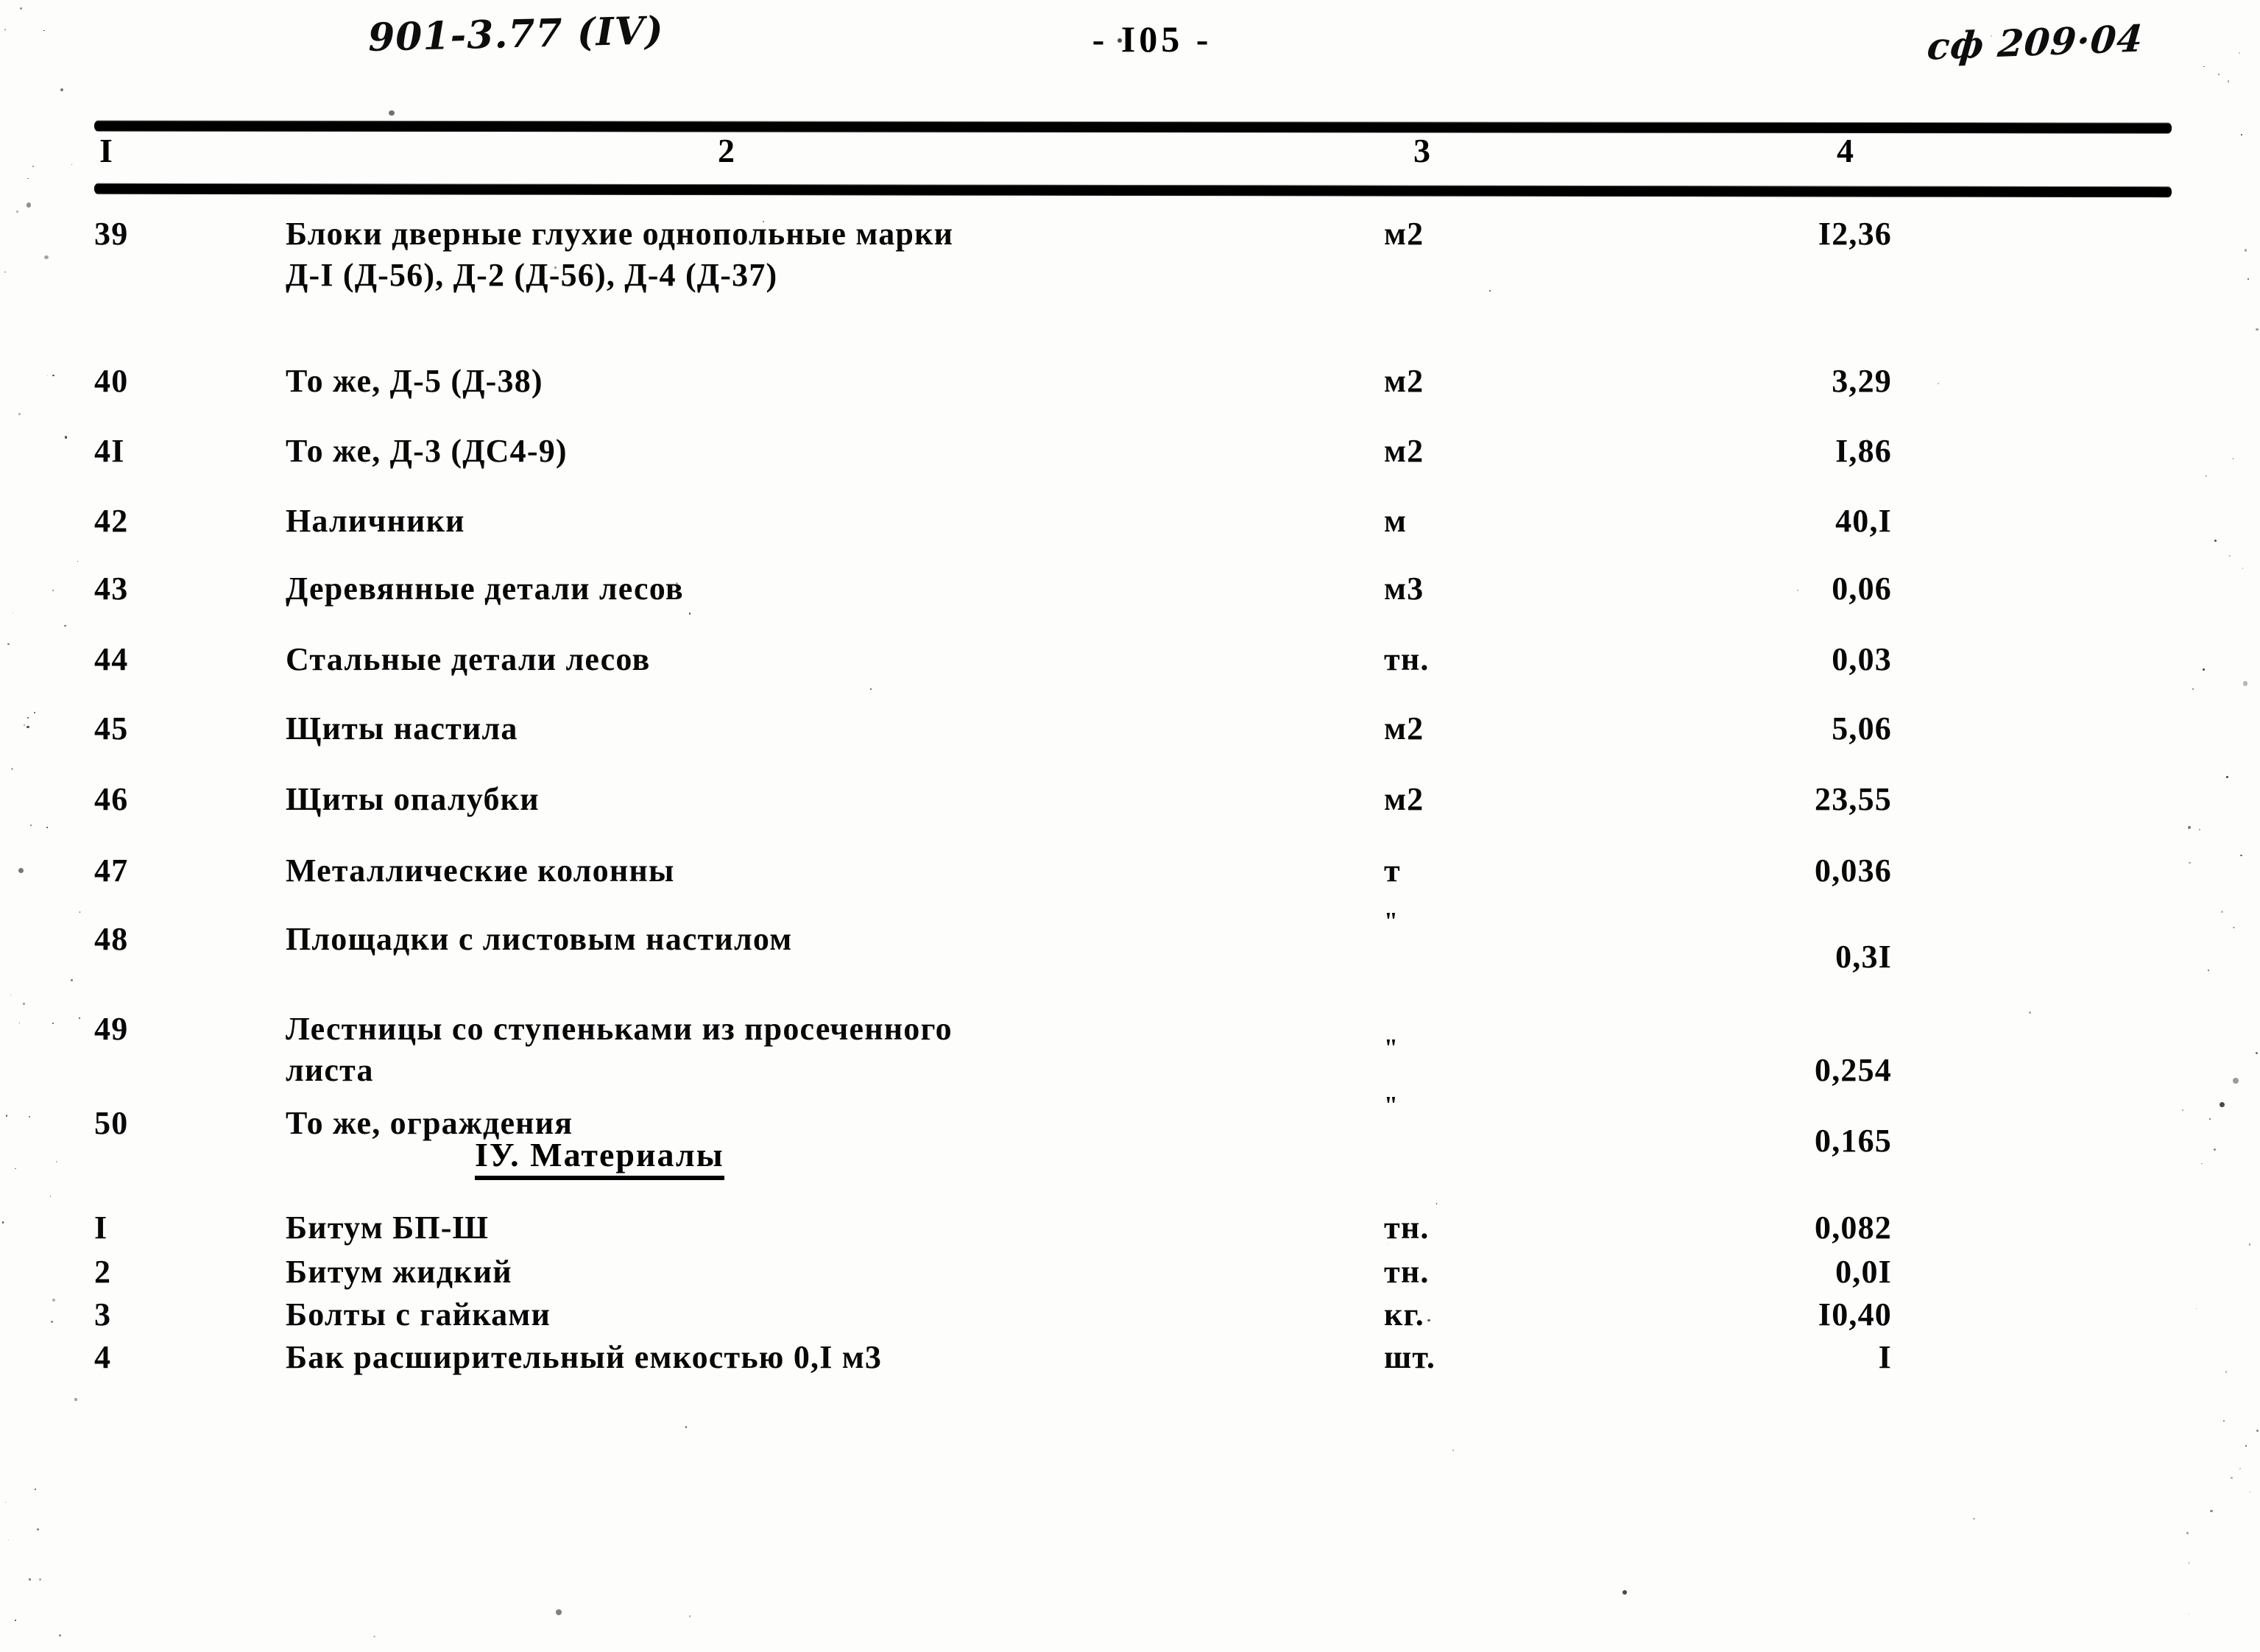 This screenshot has height=1652, width=2260. Describe the element at coordinates (1853, 1228) in the screenshot. I see `material-value: 0,082` at that location.